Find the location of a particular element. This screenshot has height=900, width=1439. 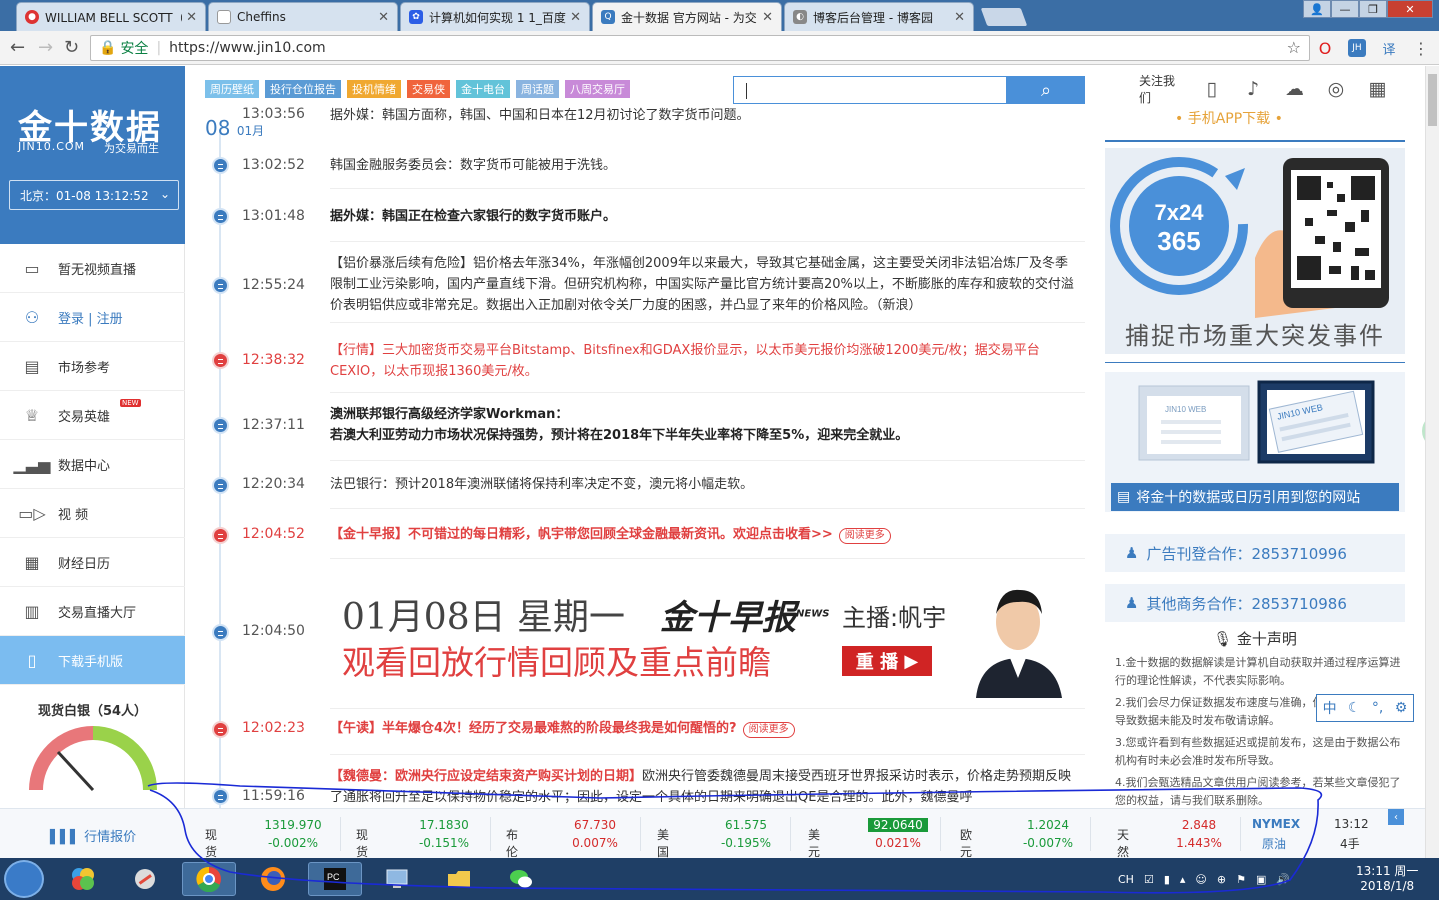

chevron-left-icon: ‹ is located at coordinates (1396, 817).